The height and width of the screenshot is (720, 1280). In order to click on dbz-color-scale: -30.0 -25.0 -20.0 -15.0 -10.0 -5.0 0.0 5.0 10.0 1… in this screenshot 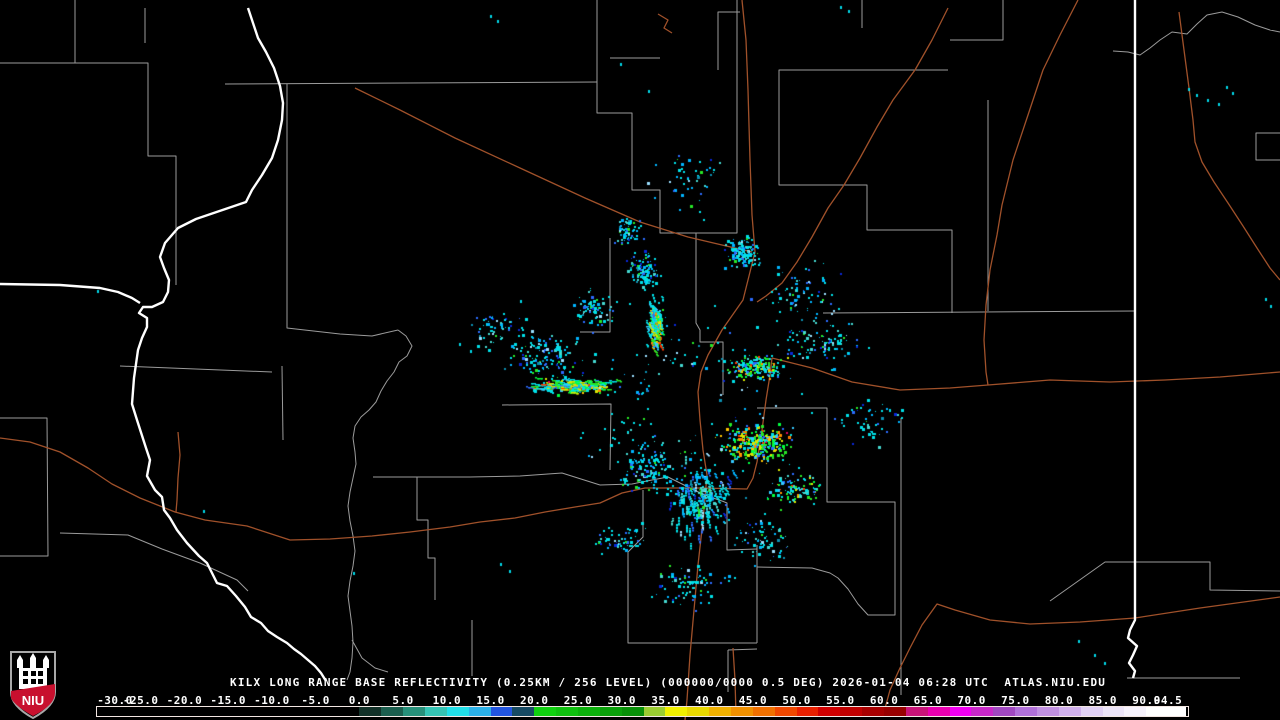, I will do `click(640, 707)`.